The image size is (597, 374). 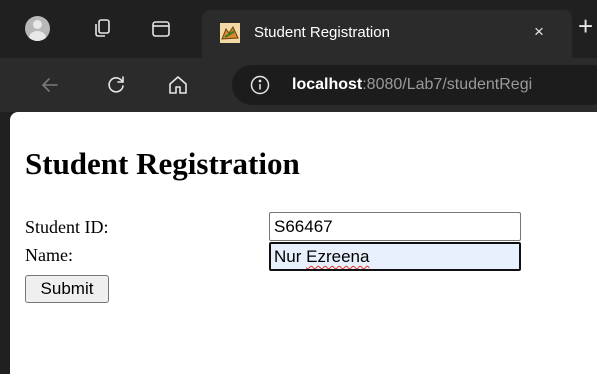 What do you see at coordinates (322, 32) in the screenshot?
I see `tab-title: Student Registration` at bounding box center [322, 32].